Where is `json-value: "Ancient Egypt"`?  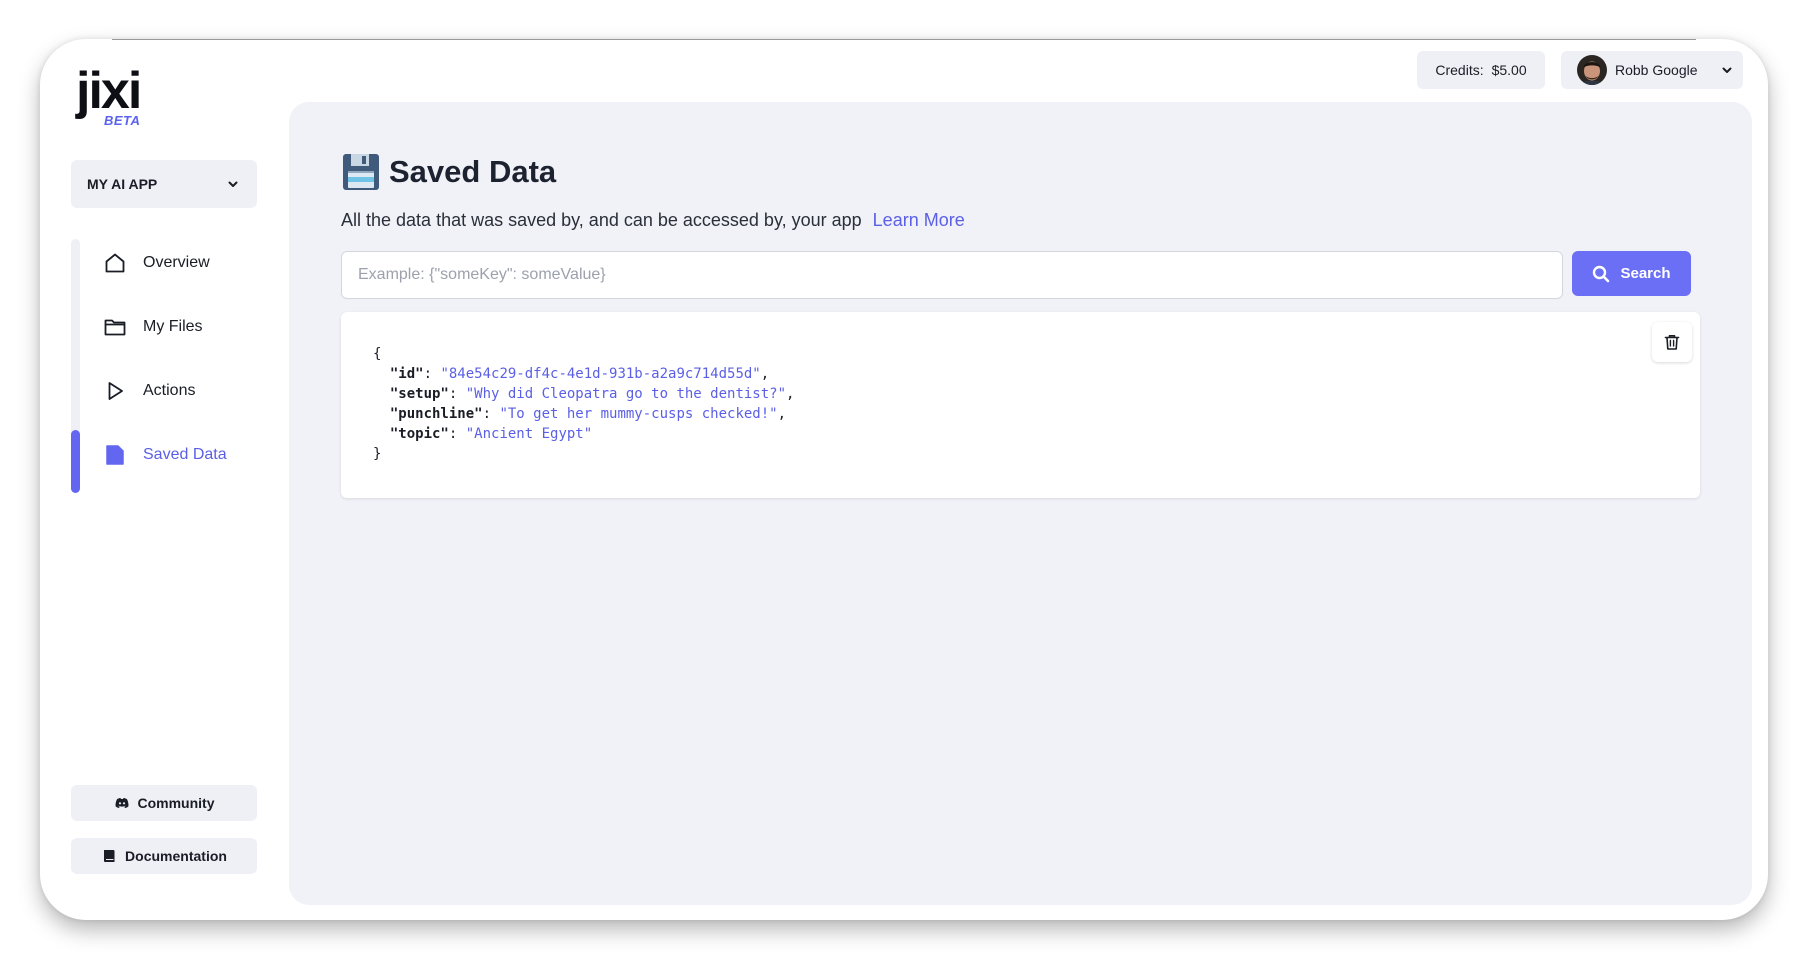
json-value: "Ancient Egypt" is located at coordinates (529, 434).